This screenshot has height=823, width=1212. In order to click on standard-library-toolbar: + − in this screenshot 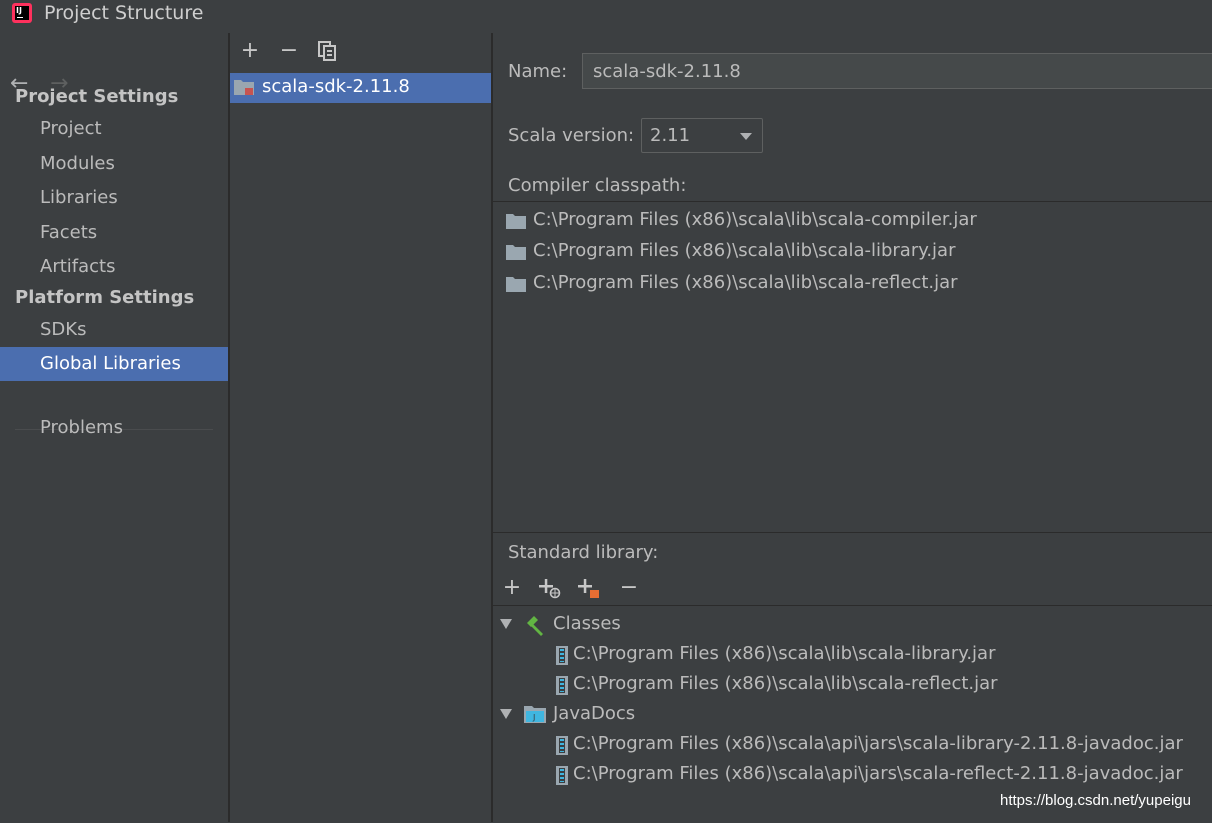, I will do `click(852, 589)`.